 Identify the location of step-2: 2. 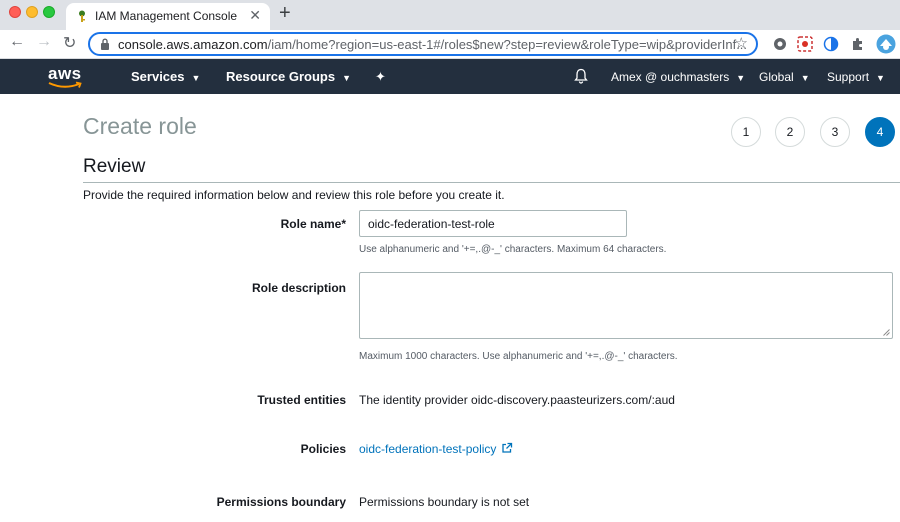
(790, 132).